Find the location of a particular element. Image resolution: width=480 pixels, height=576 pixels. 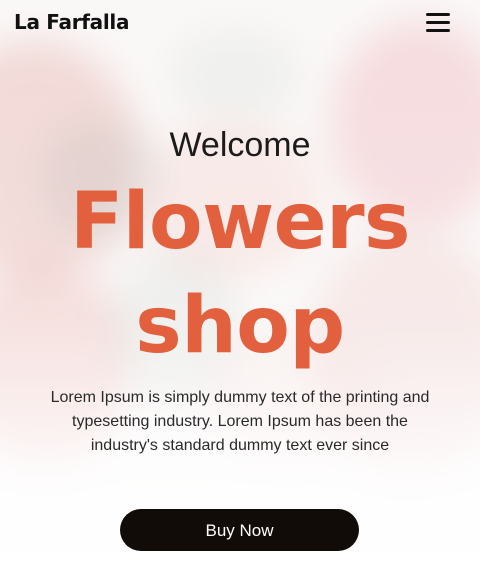

welcome-heading: Welcome is located at coordinates (240, 145).